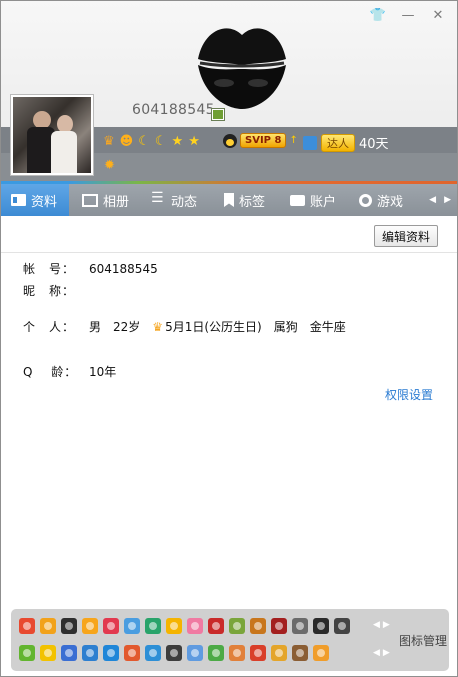 The image size is (458, 677). Describe the element at coordinates (338, 142) in the screenshot. I see `daren-label: 达人` at that location.